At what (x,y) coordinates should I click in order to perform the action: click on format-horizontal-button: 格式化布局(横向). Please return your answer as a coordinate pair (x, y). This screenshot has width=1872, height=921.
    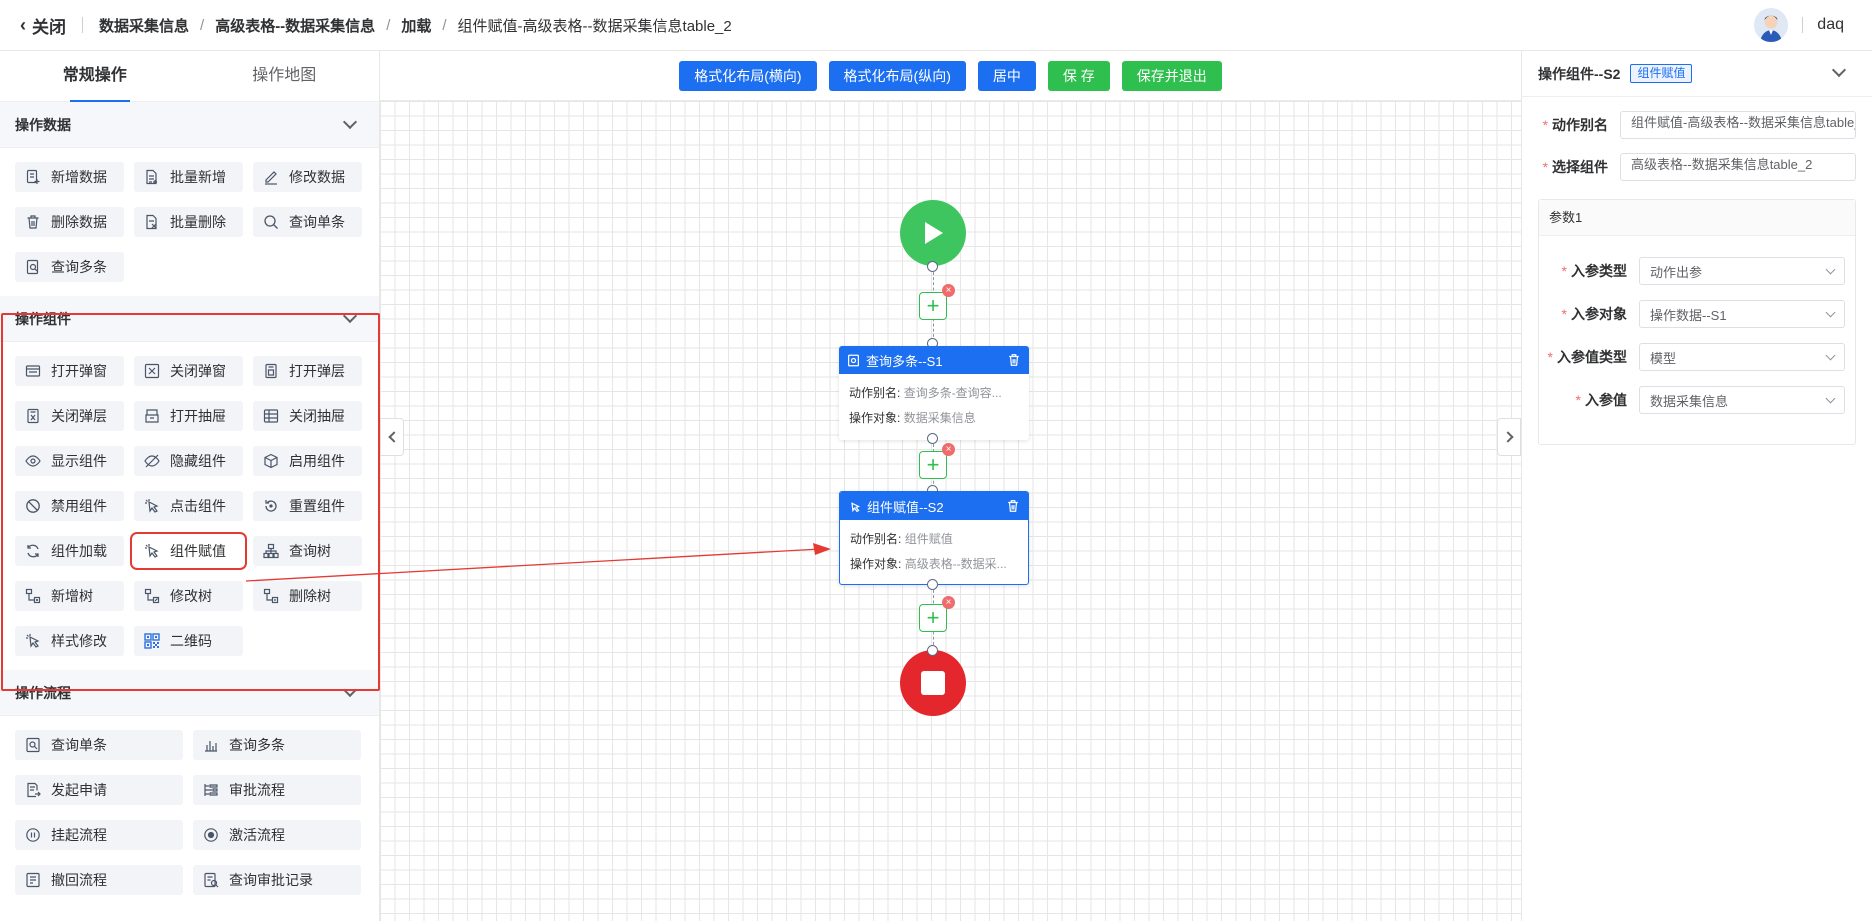
    Looking at the image, I should click on (748, 75).